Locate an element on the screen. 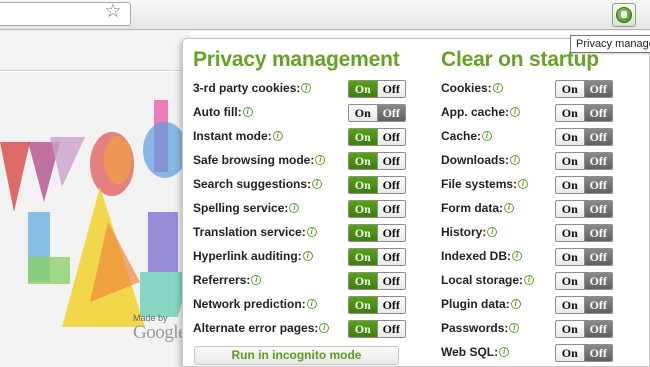 Image resolution: width=650 pixels, height=367 pixels. startup-setting-label: Local storage: i is located at coordinates (488, 280).